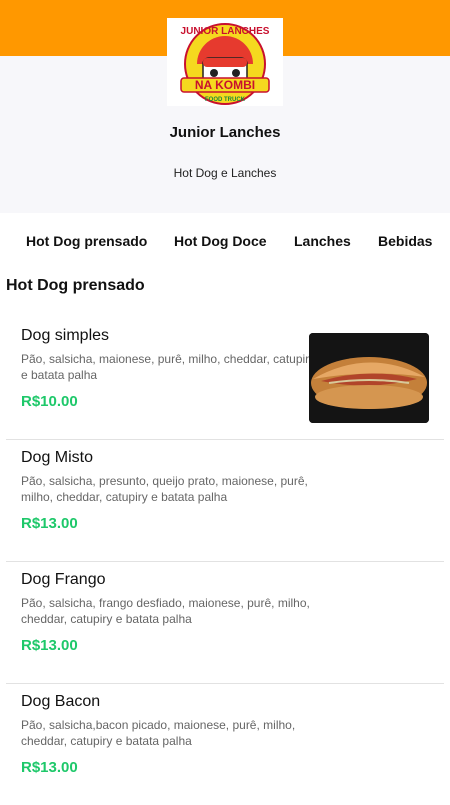 The height and width of the screenshot is (805, 450). I want to click on section-title: Hot Dog prensado, so click(75, 285).